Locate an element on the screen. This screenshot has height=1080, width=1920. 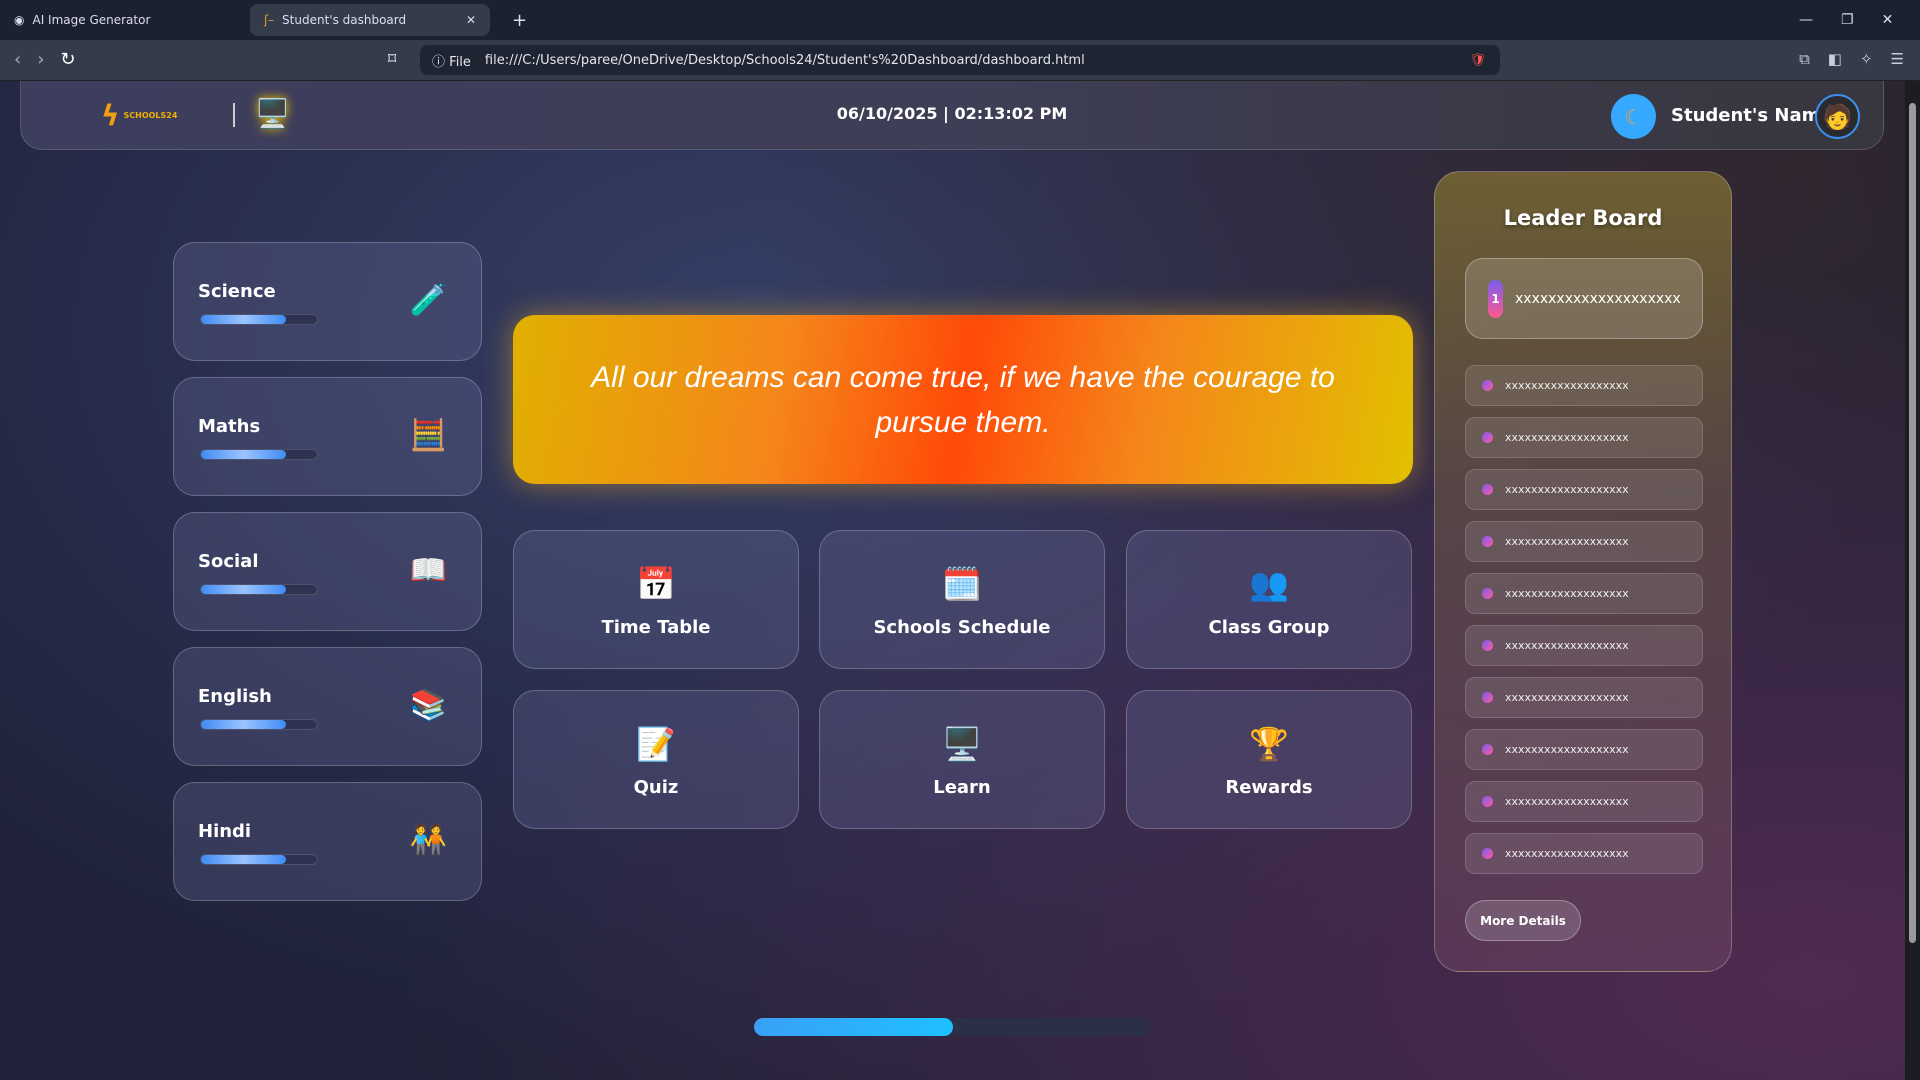
overall-progress-bar is located at coordinates (952, 1027).